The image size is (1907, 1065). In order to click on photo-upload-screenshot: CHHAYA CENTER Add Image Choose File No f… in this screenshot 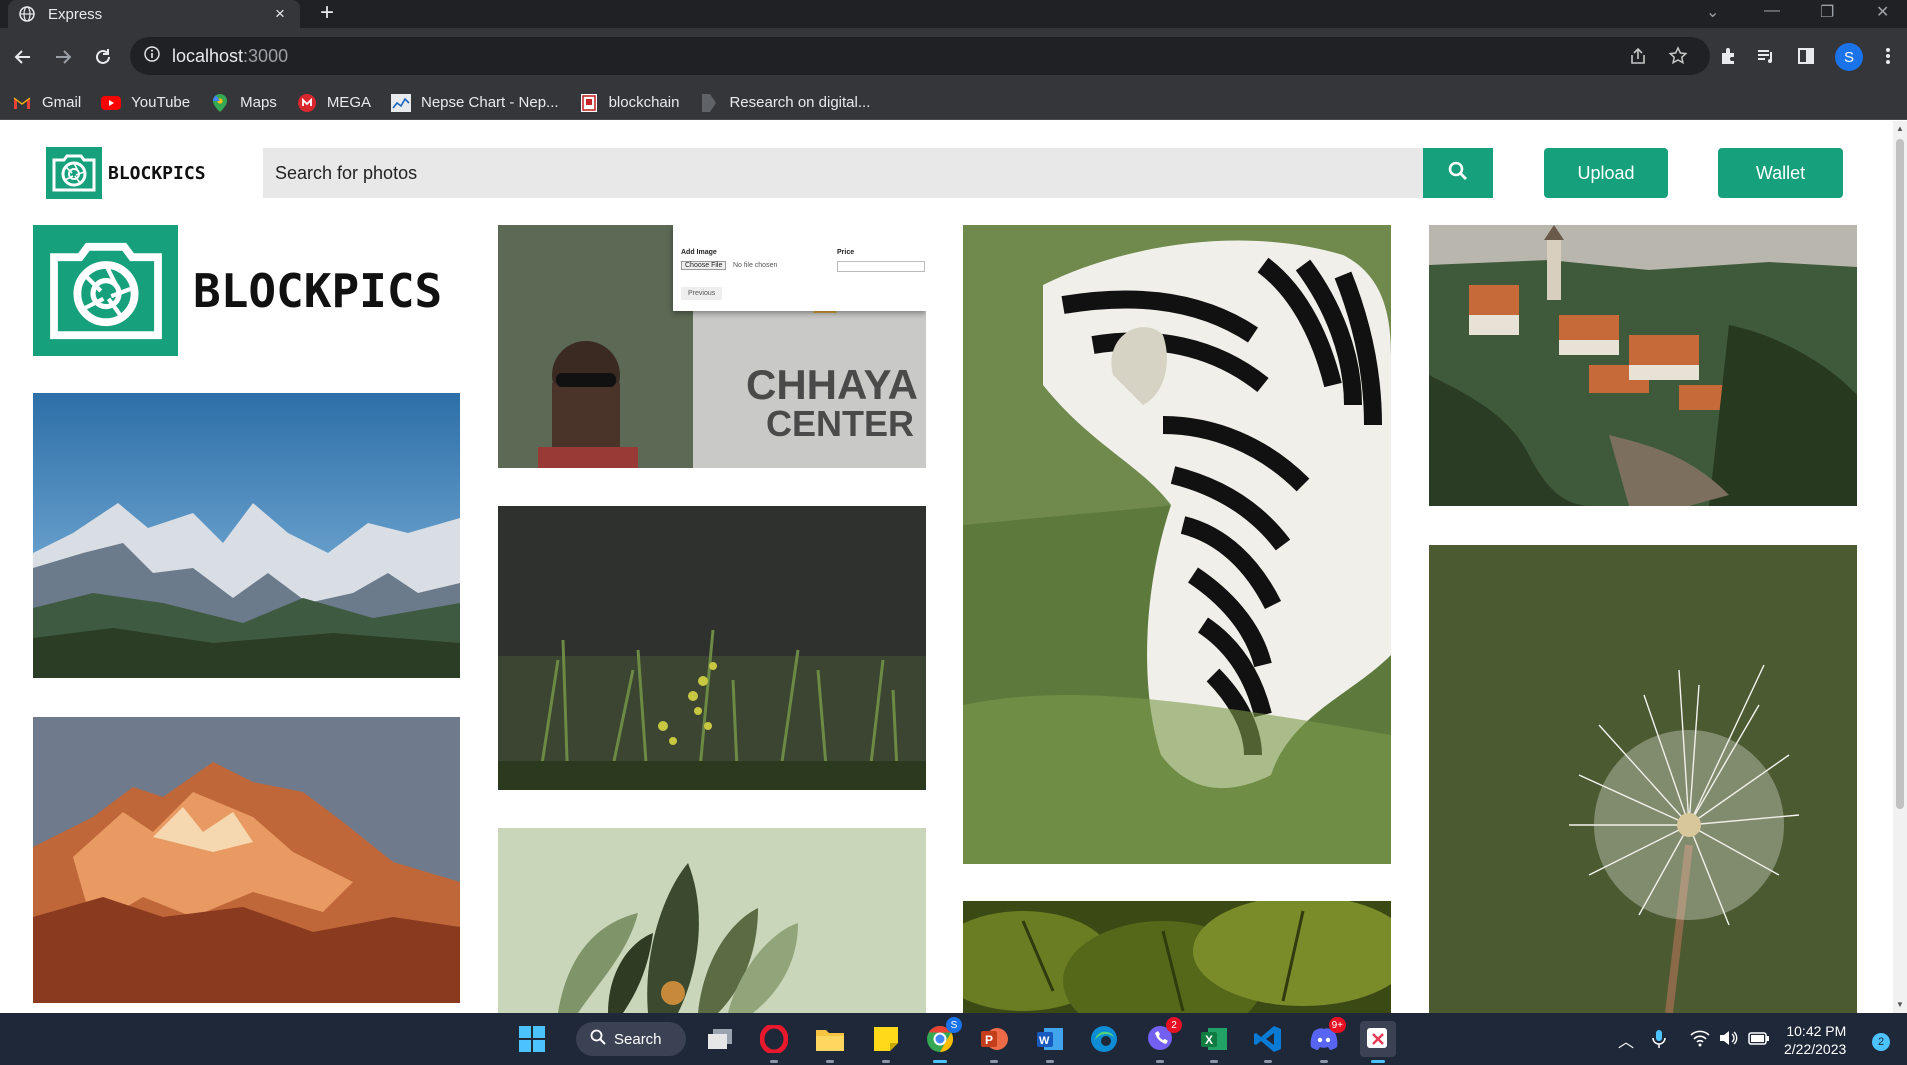, I will do `click(712, 346)`.